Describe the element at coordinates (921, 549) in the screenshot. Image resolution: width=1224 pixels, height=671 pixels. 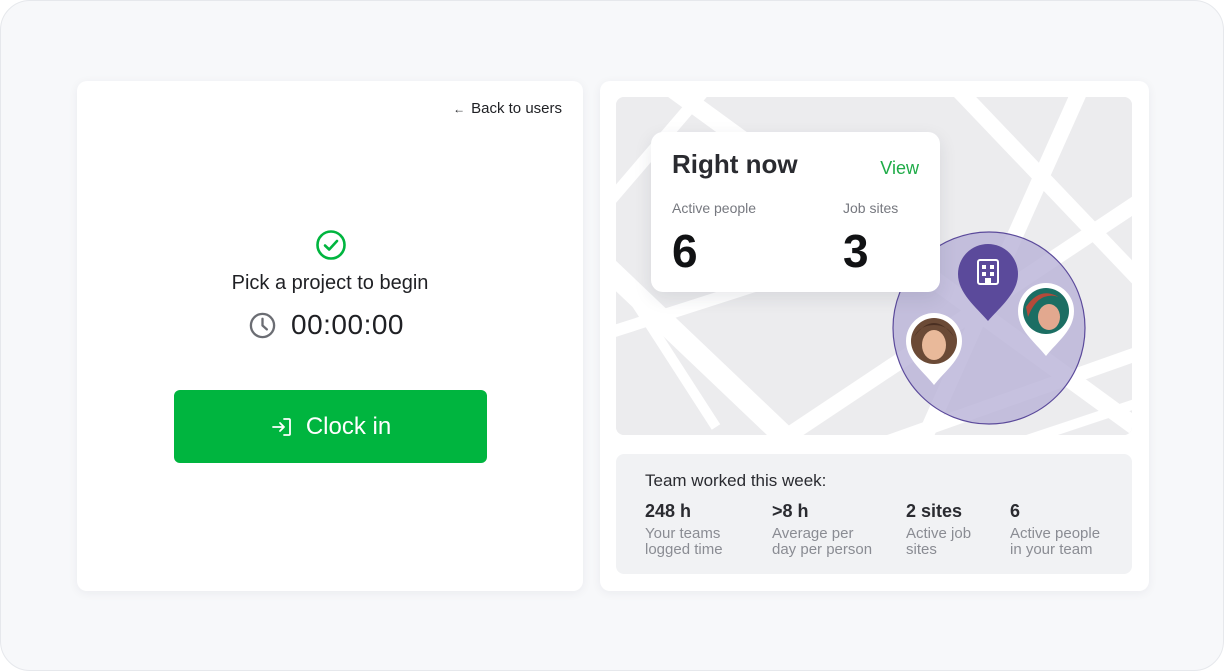
I see `stat-desc-line: sites` at that location.